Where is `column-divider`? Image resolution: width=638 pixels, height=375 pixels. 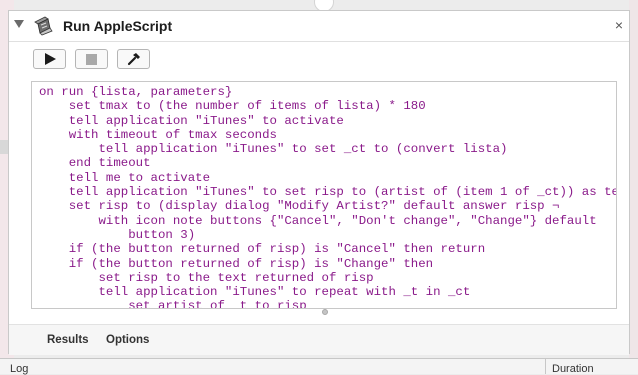 column-divider is located at coordinates (545, 366).